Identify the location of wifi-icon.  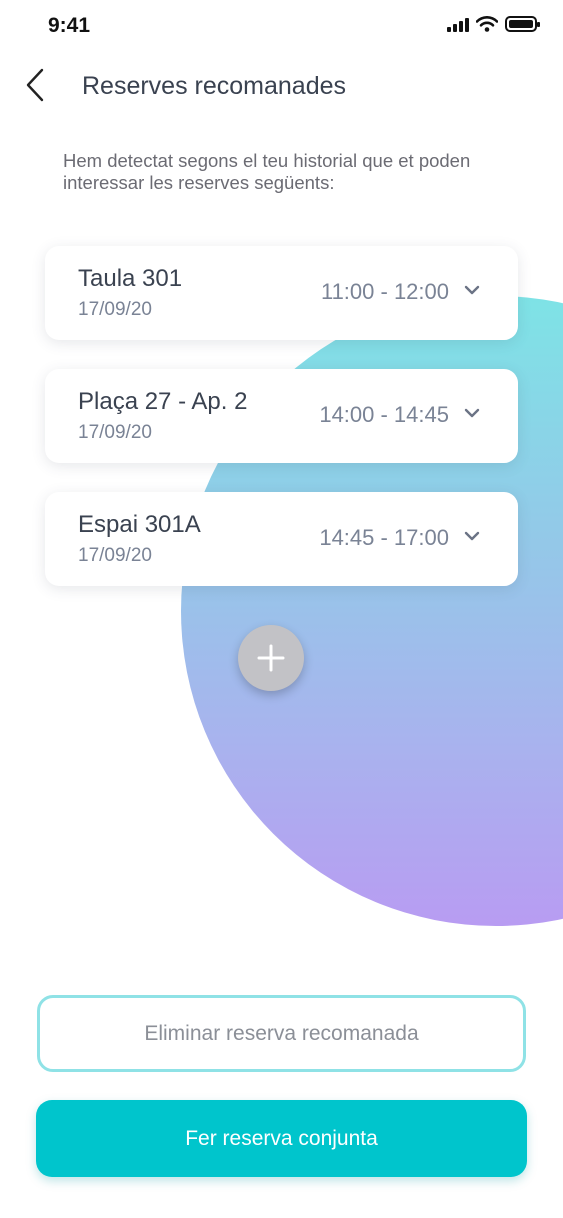
(487, 24).